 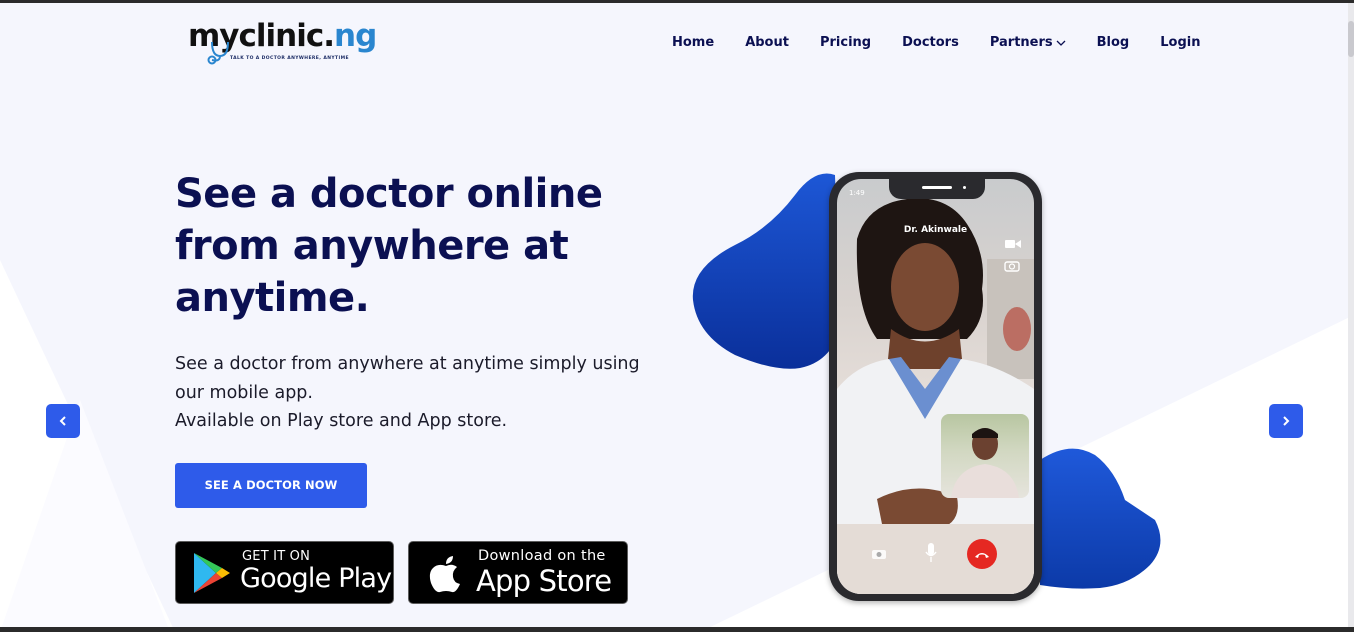 I want to click on scrollbar, so click(x=1351, y=315).